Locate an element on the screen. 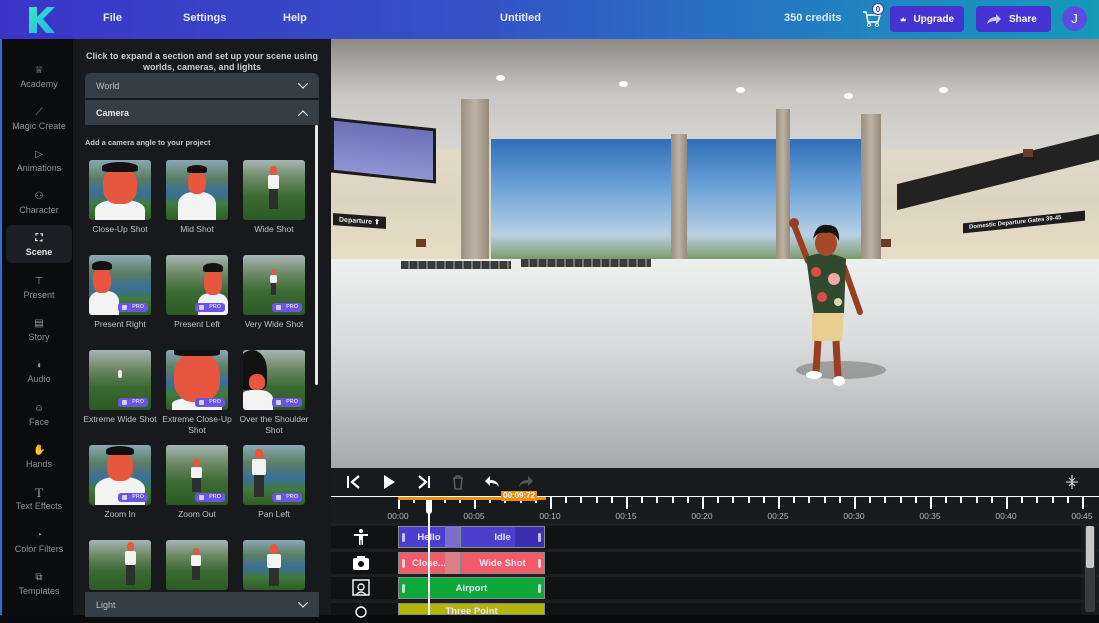 The height and width of the screenshot is (623, 1099). clip-wide-shot: Wide Shot is located at coordinates (502, 563).